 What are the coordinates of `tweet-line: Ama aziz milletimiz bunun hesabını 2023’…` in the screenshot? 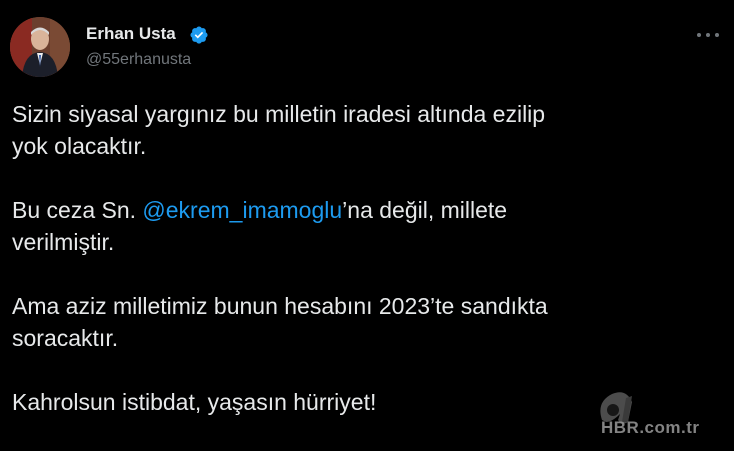 It's located at (280, 306).